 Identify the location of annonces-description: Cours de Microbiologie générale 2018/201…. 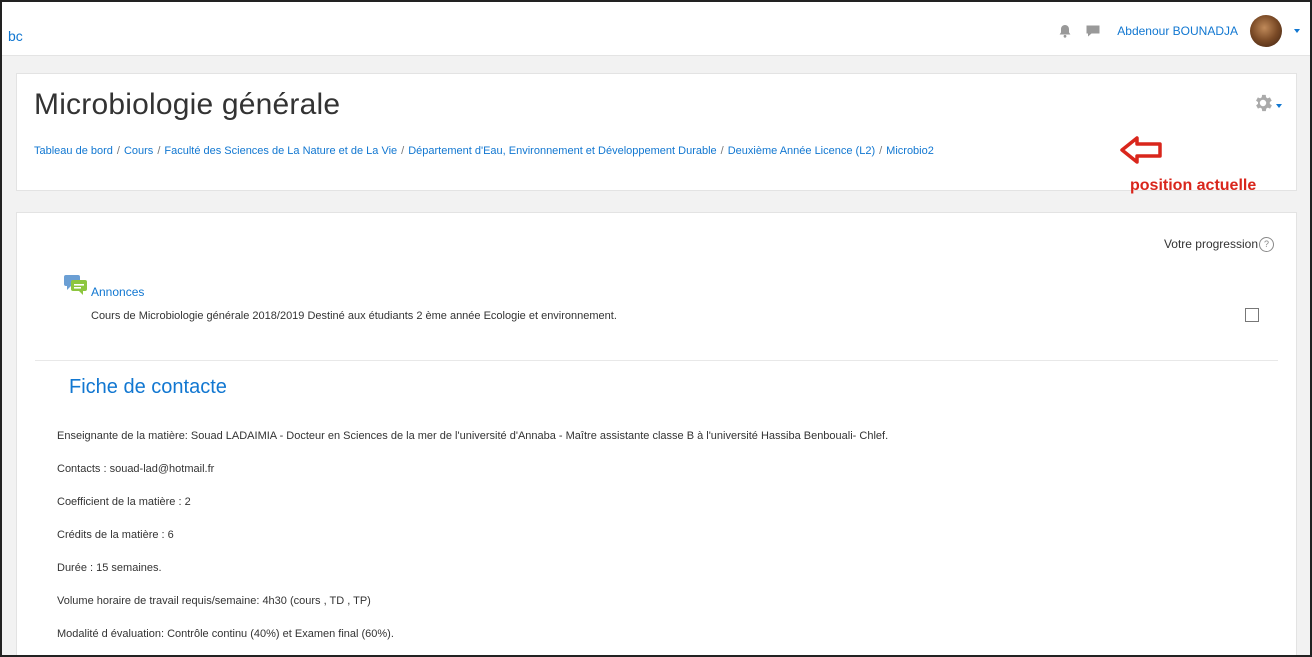
(354, 316).